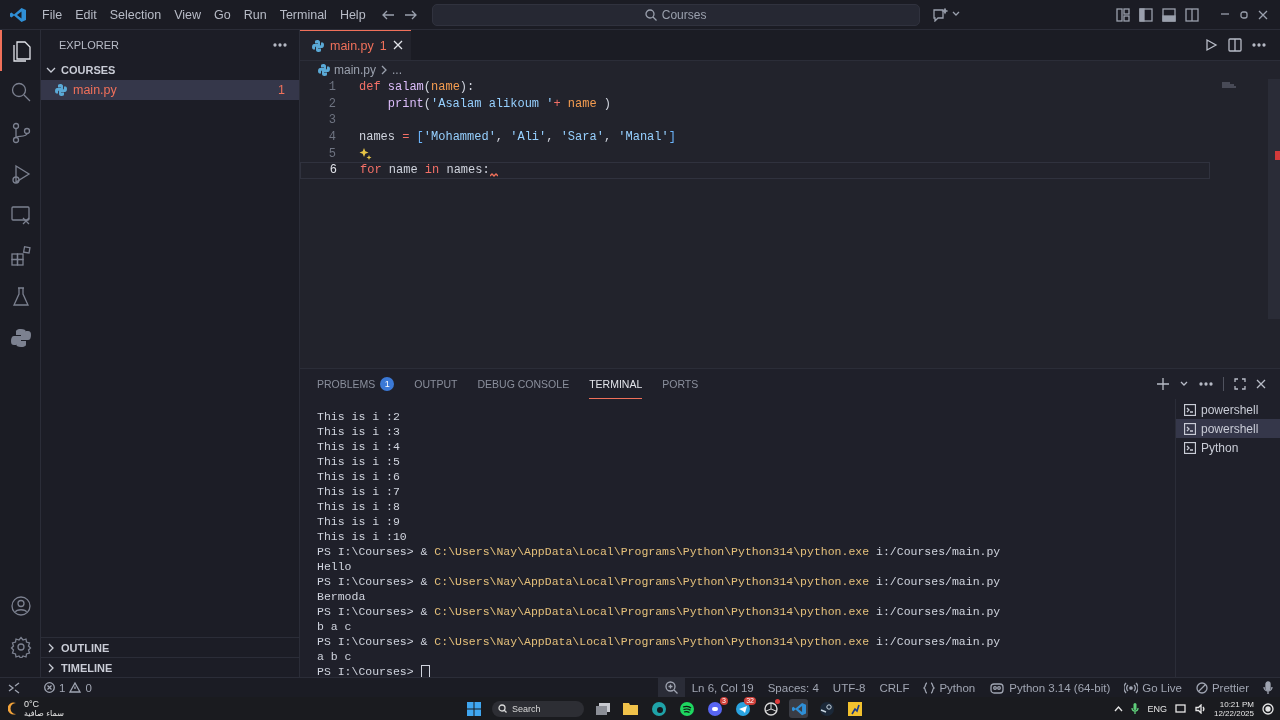 The width and height of the screenshot is (1280, 720). I want to click on python-icon, so click(21, 337).